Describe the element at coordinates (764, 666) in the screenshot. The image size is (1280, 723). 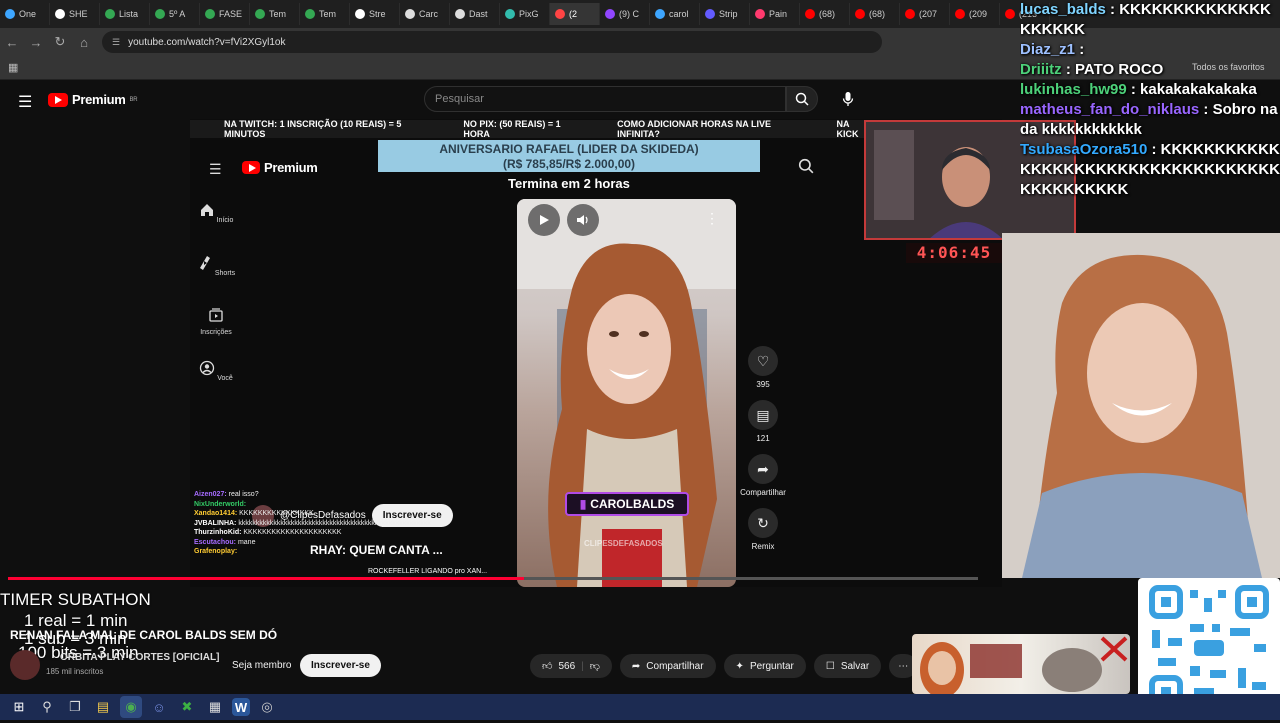
I see `ask-button: ✦ Perguntar` at that location.